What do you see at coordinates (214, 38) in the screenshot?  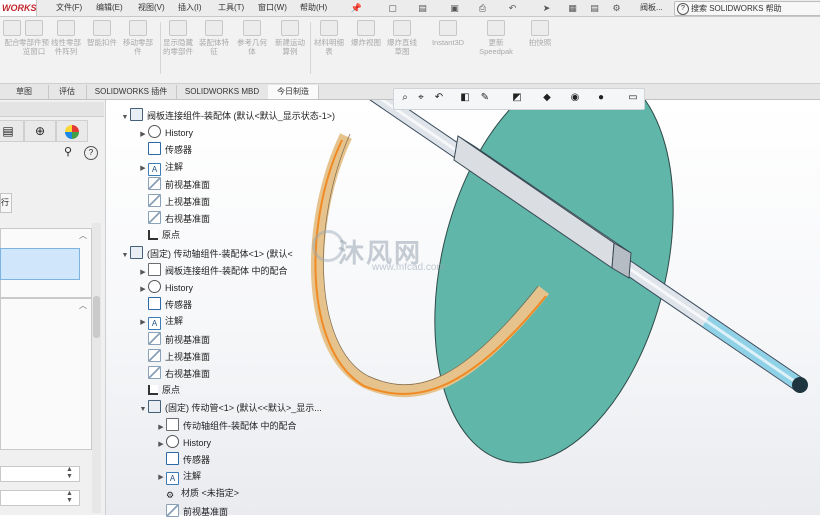 I see `assembly-features-button: 装配体特征` at bounding box center [214, 38].